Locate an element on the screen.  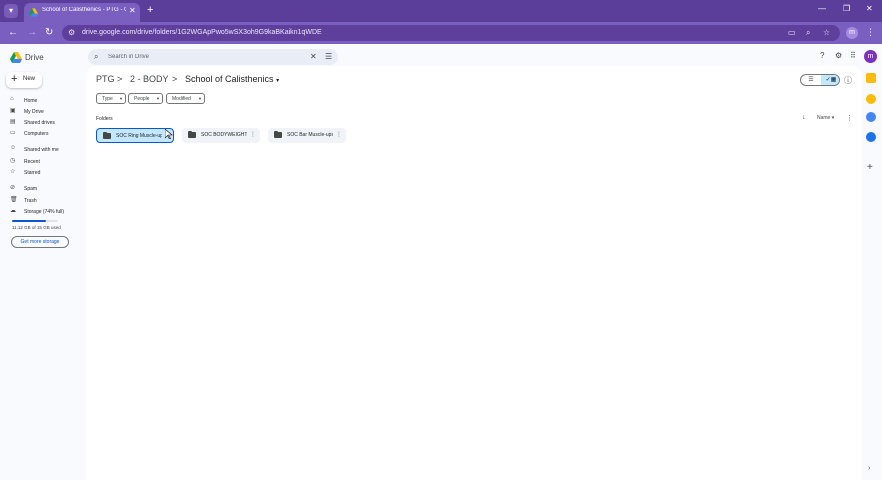
home-icon: ⌂ is located at coordinates (12, 99).